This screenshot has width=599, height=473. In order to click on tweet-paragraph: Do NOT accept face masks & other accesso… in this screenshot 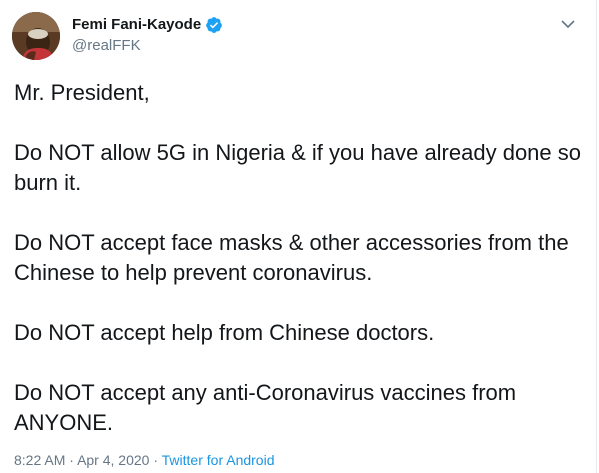, I will do `click(291, 257)`.